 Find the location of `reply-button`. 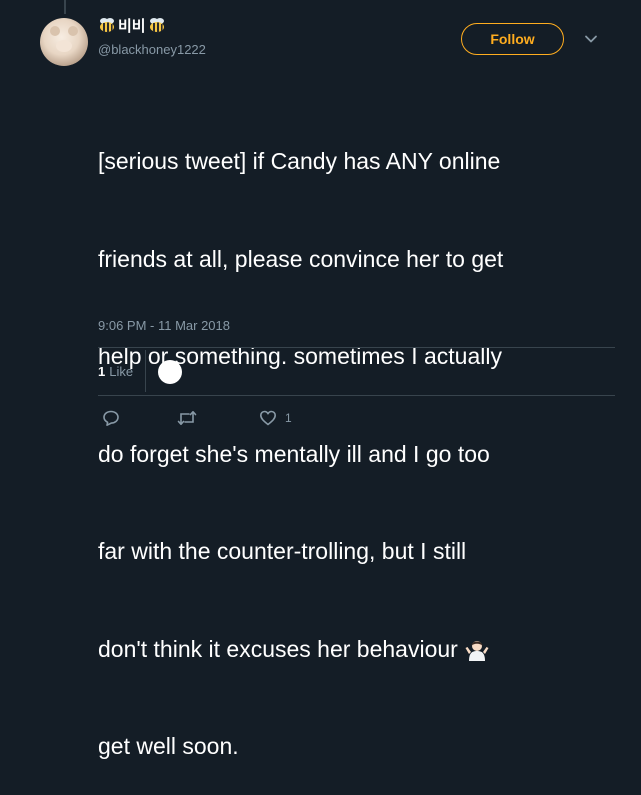

reply-button is located at coordinates (111, 418).